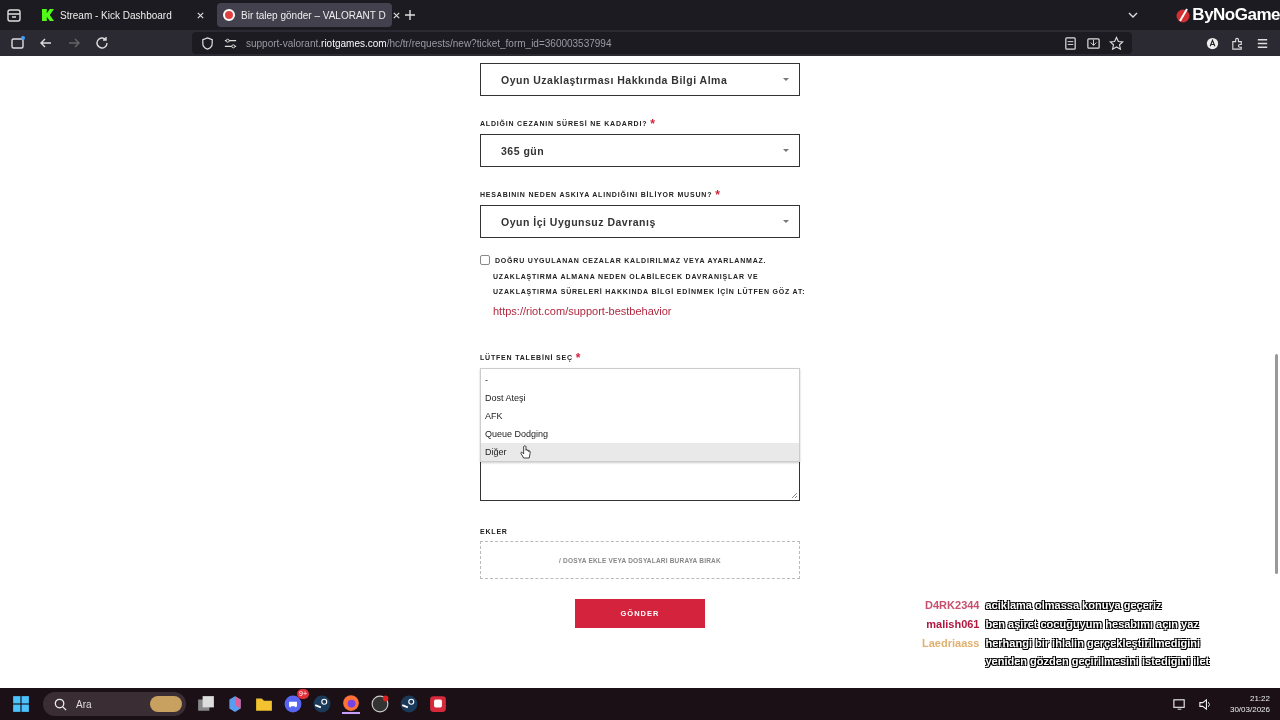 The image size is (1280, 720). Describe the element at coordinates (48, 15) in the screenshot. I see `k-logo-icon` at that location.